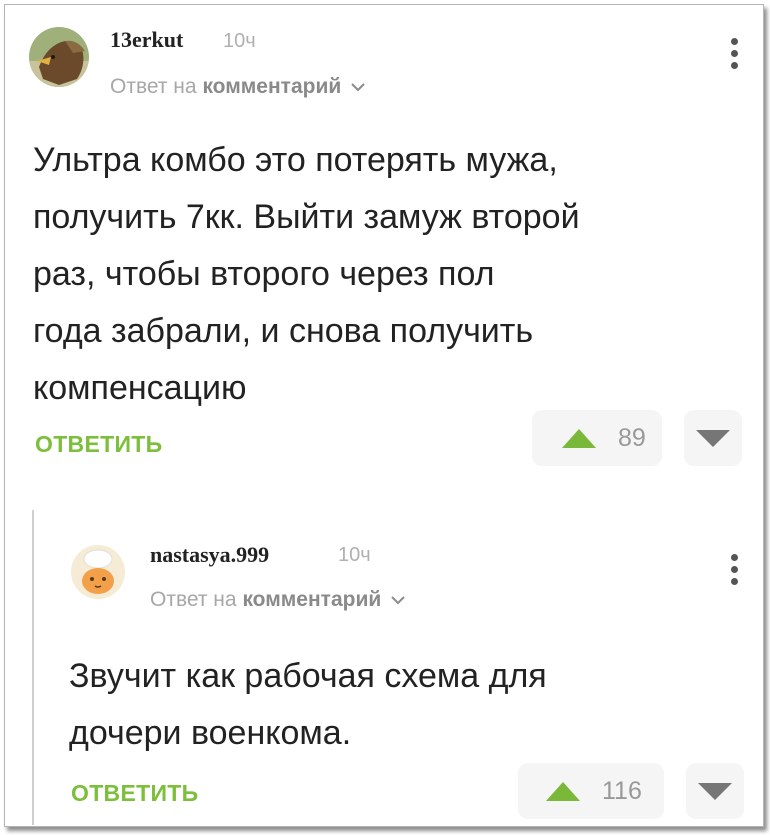  What do you see at coordinates (306, 217) in the screenshot?
I see `comment-text-line: получить 7кк. Выйти замуж второй` at bounding box center [306, 217].